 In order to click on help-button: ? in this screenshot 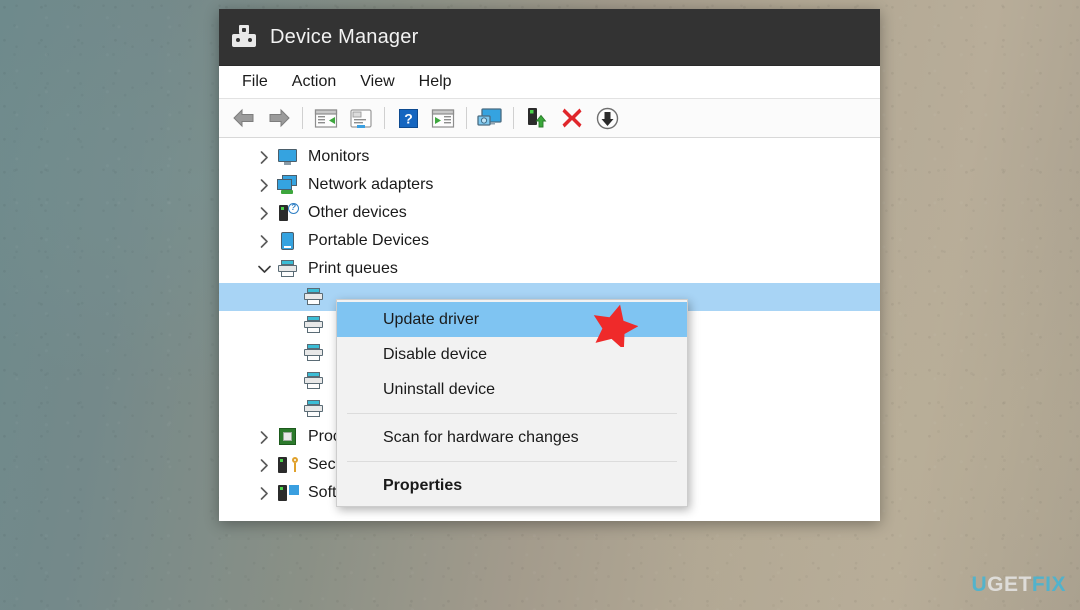, I will do `click(408, 118)`.